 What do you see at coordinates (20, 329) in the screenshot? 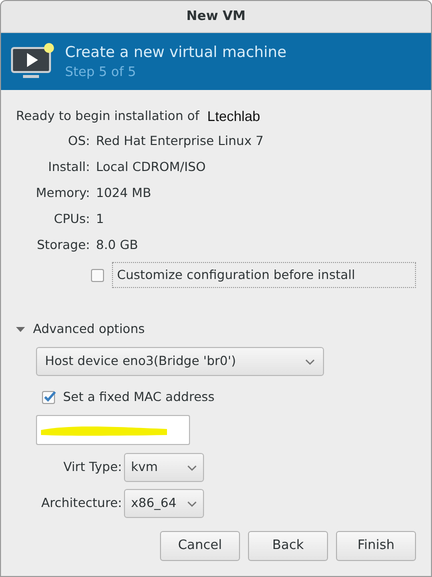
I see `expander-icon` at bounding box center [20, 329].